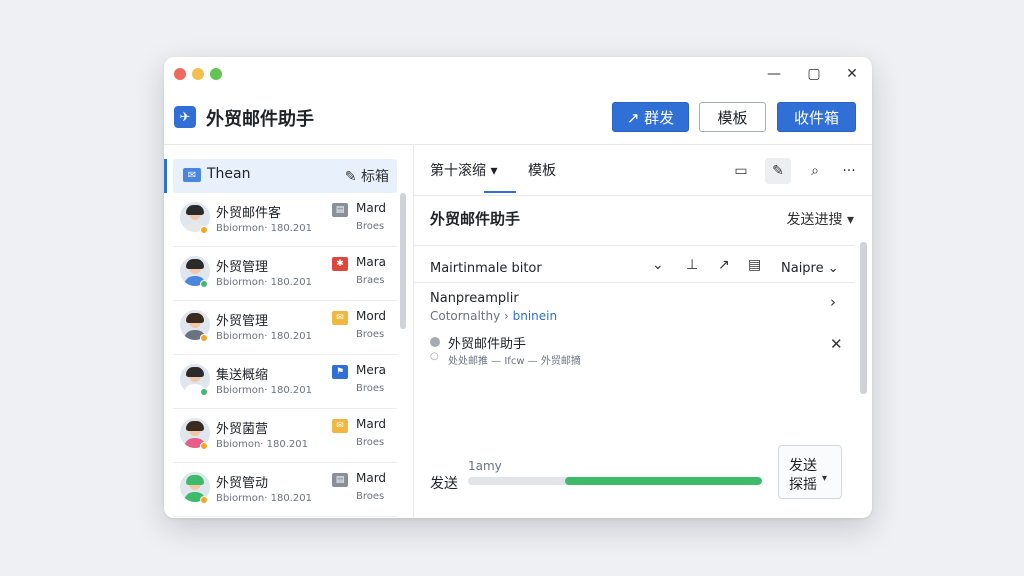  I want to click on app-logo-icon: ✈, so click(185, 117).